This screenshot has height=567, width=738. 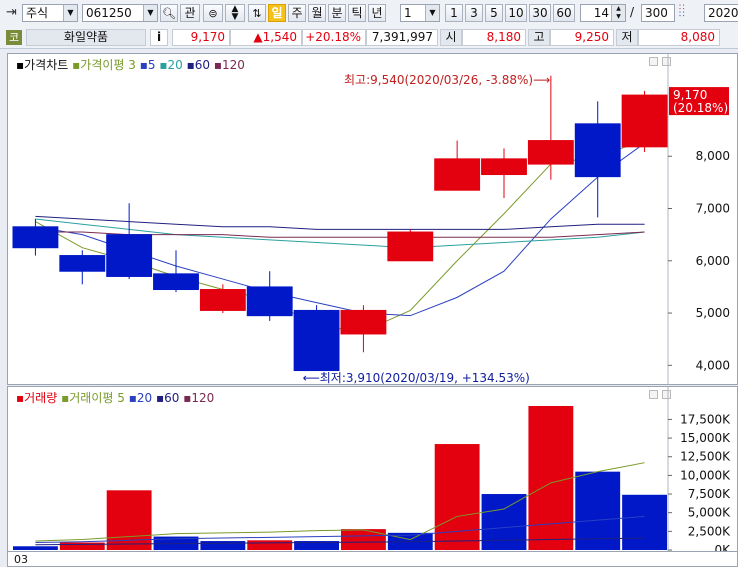 What do you see at coordinates (266, 37) in the screenshot?
I see `price-change: ▲1,540` at bounding box center [266, 37].